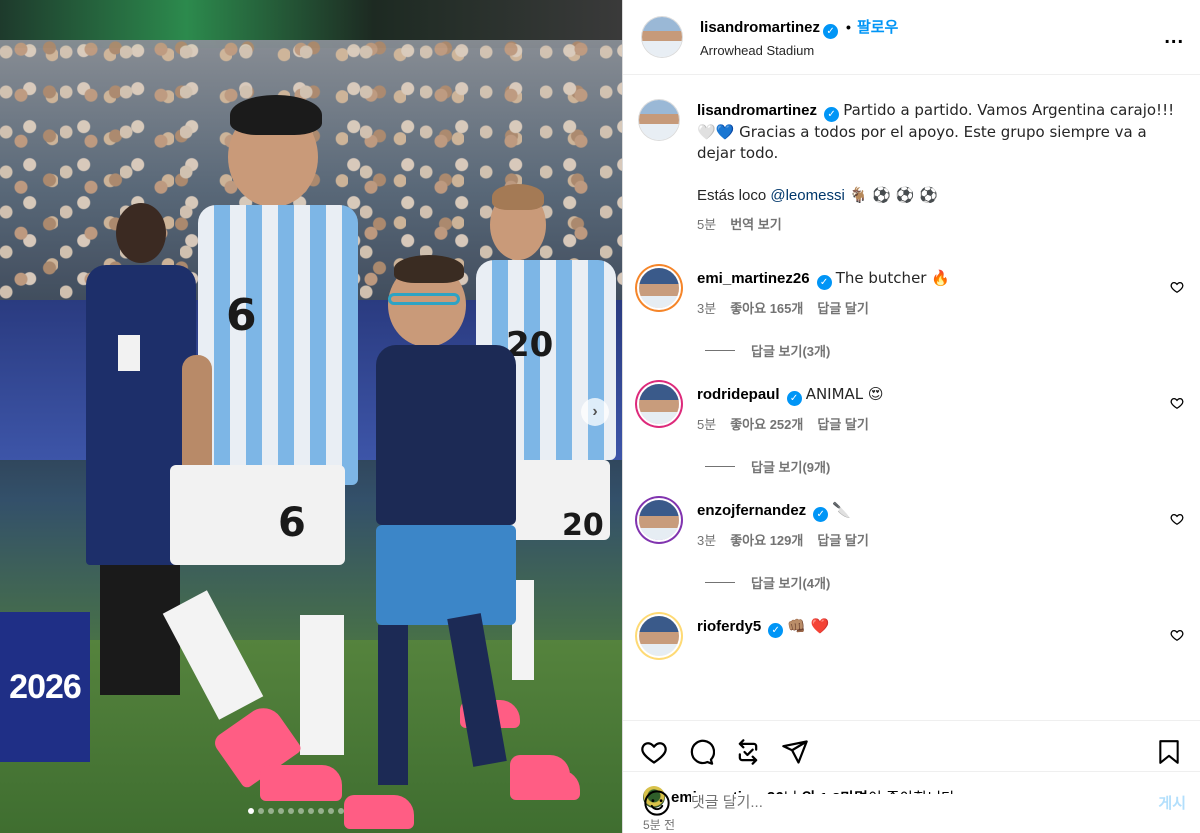 The image size is (1200, 833). What do you see at coordinates (791, 467) in the screenshot?
I see `view-replies-label: 답글 보기(9개)` at bounding box center [791, 467].